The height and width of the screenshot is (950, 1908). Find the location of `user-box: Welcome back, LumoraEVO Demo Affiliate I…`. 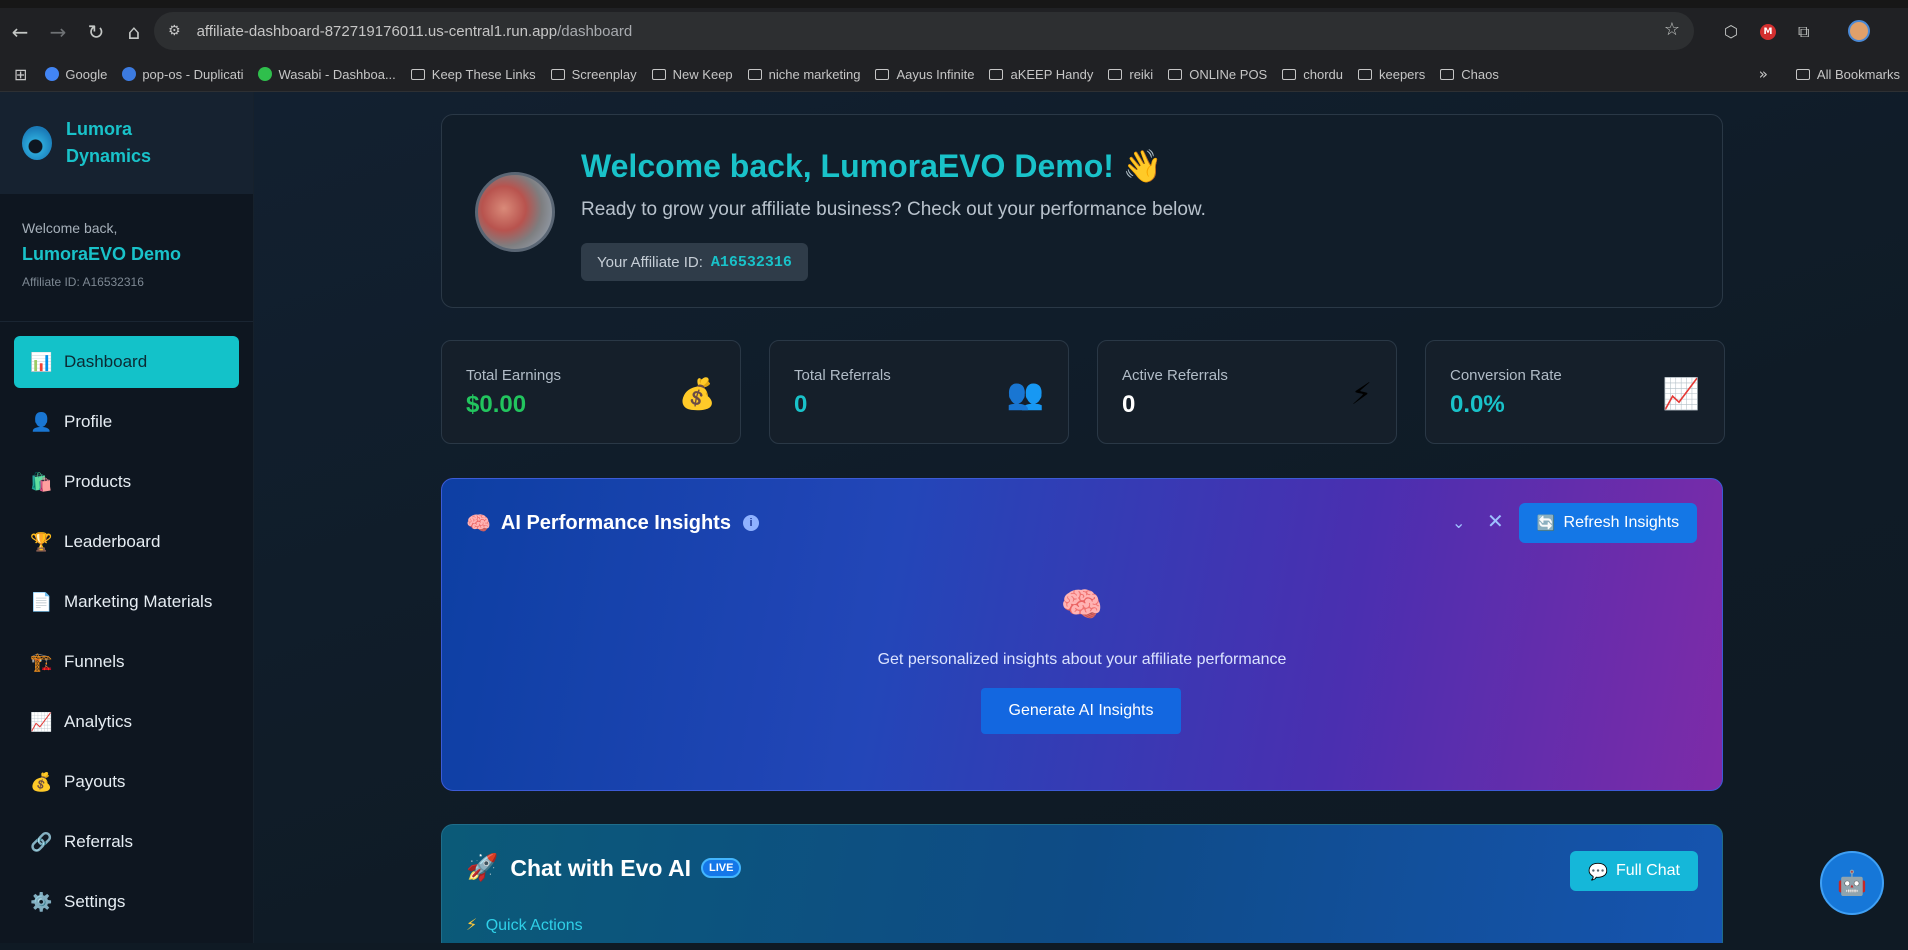

user-box: Welcome back, LumoraEVO Demo Affiliate I… is located at coordinates (126, 258).